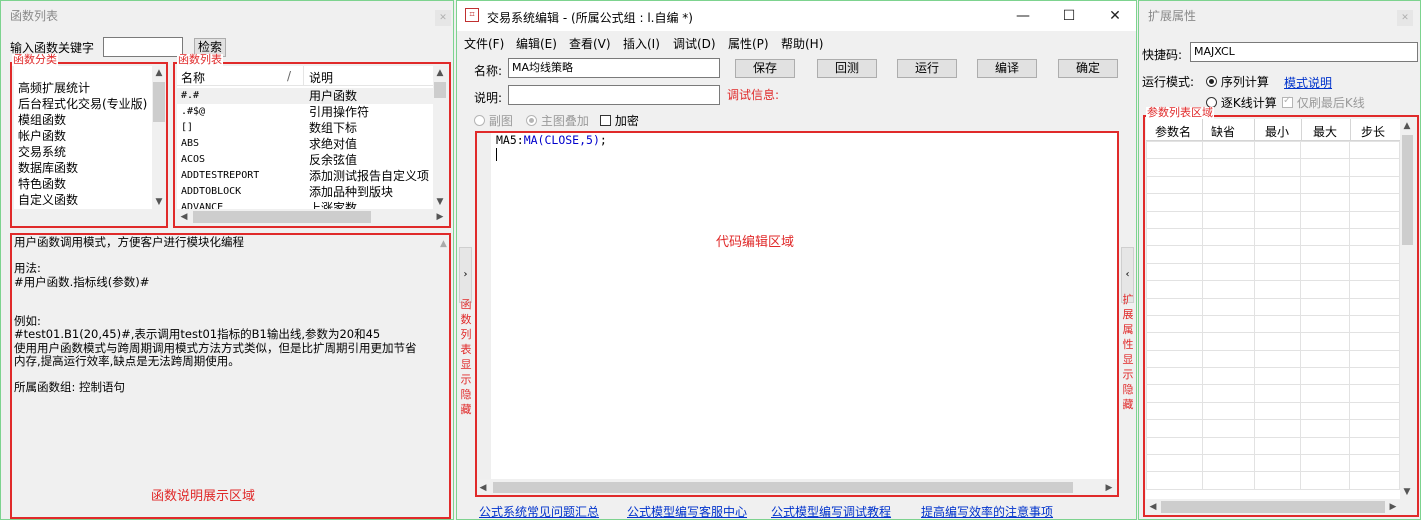  I want to click on name-input: MA均线策略, so click(614, 68).